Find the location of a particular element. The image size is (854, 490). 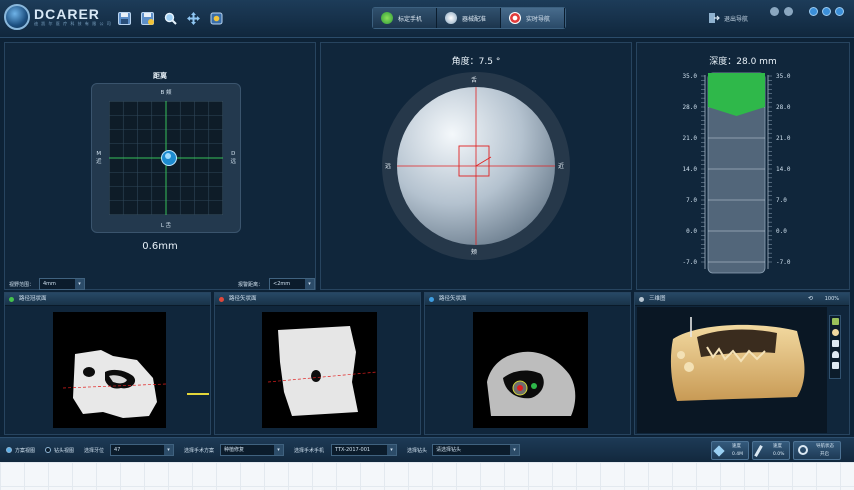

drill-select-value: 请选择钻头 is located at coordinates (449, 450).